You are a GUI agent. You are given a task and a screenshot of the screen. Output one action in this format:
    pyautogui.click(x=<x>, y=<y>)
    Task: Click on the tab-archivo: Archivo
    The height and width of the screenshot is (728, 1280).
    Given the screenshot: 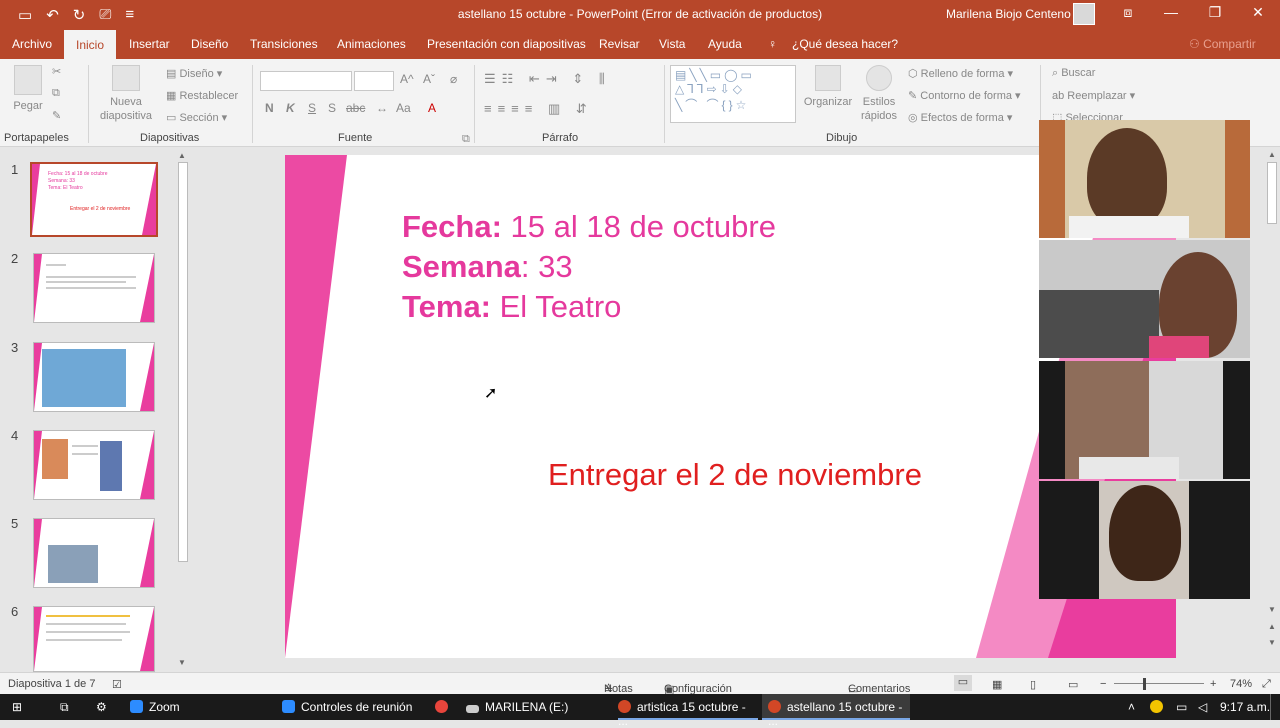 What is the action you would take?
    pyautogui.click(x=32, y=44)
    